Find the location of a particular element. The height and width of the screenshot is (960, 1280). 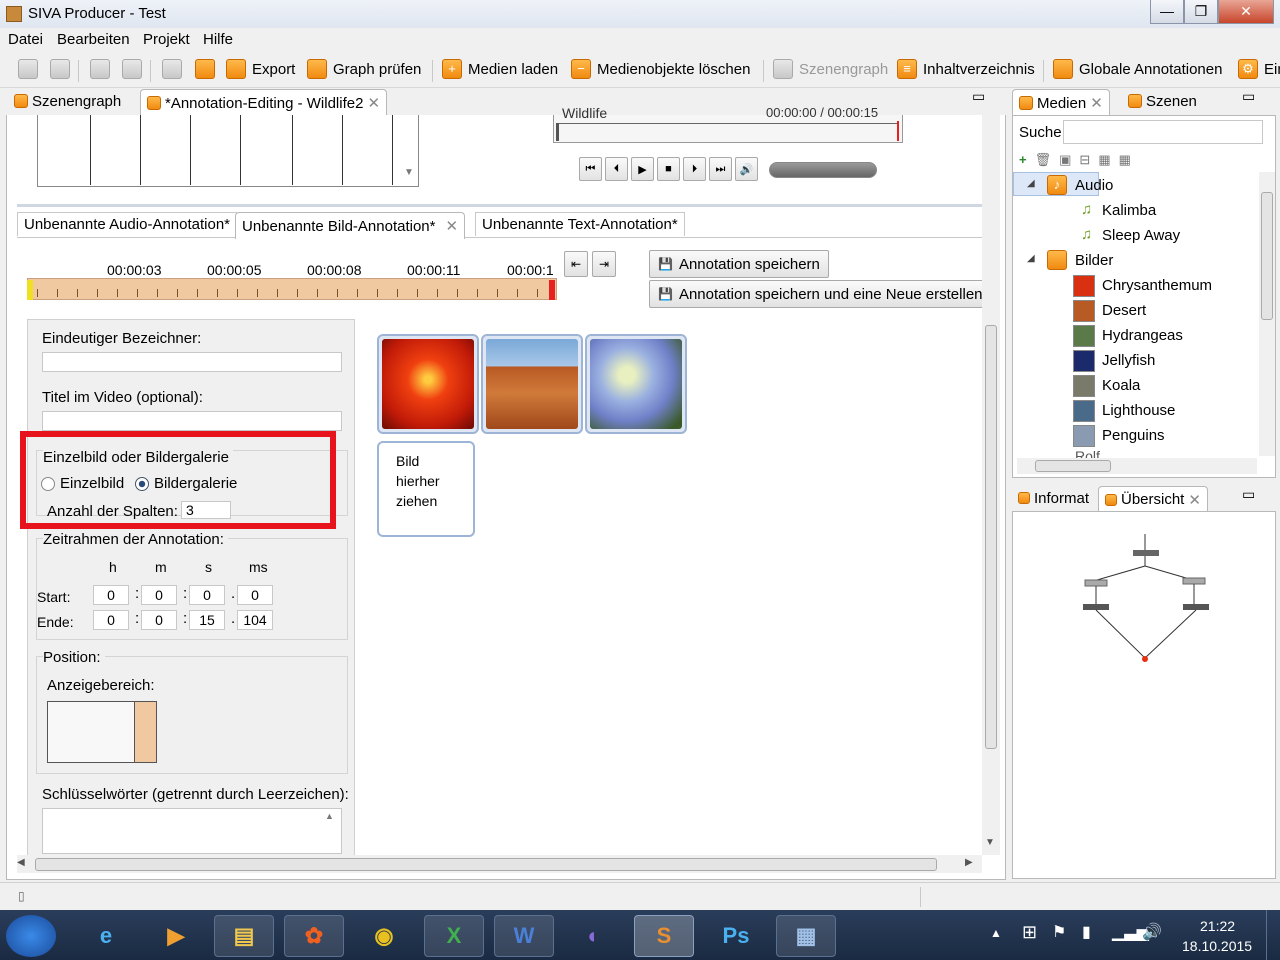

close-button: ✕ is located at coordinates (1246, 12).